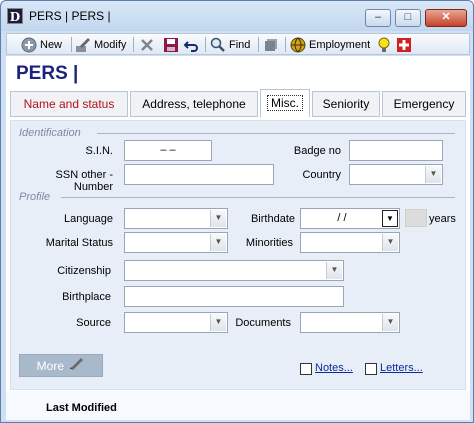 Image resolution: width=474 pixels, height=423 pixels. What do you see at coordinates (86, 297) in the screenshot?
I see `birthplace-label: Birthplace` at bounding box center [86, 297].